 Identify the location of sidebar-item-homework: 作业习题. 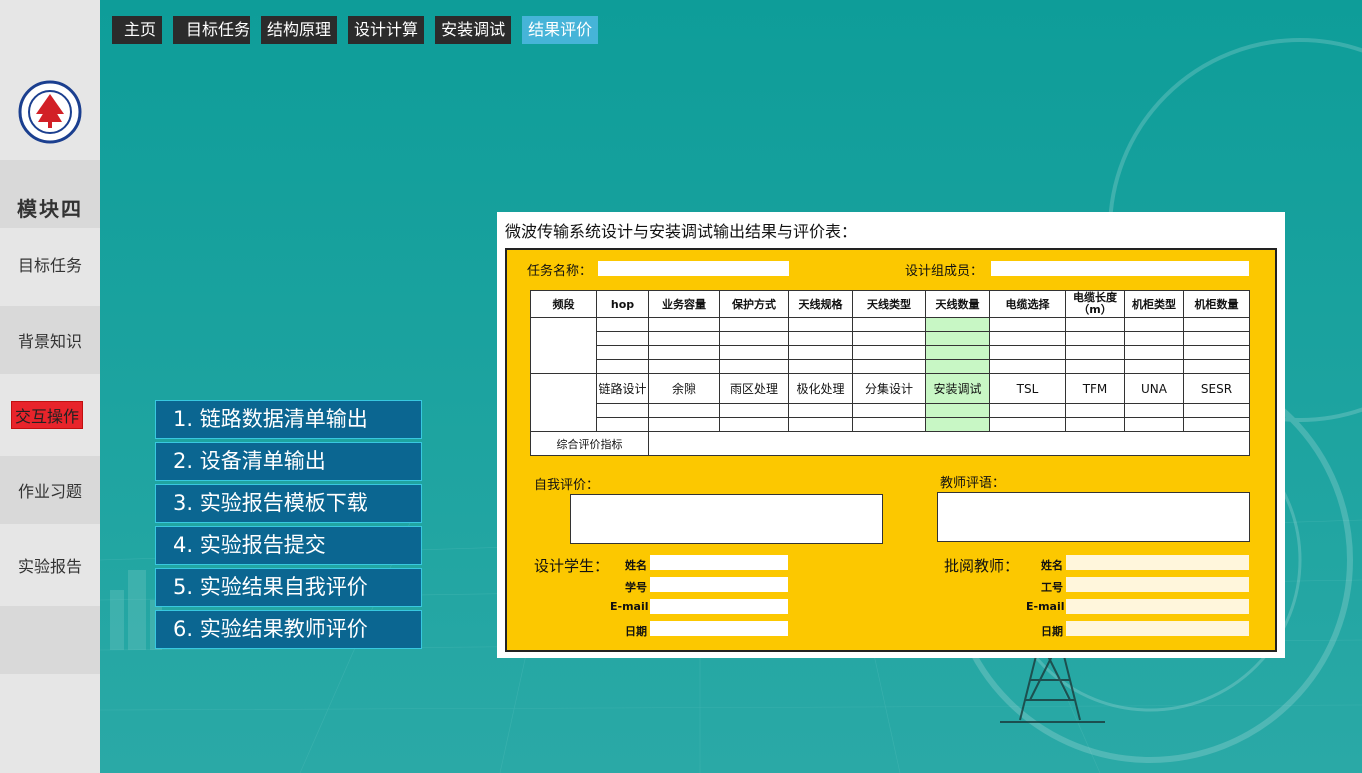
(50, 490).